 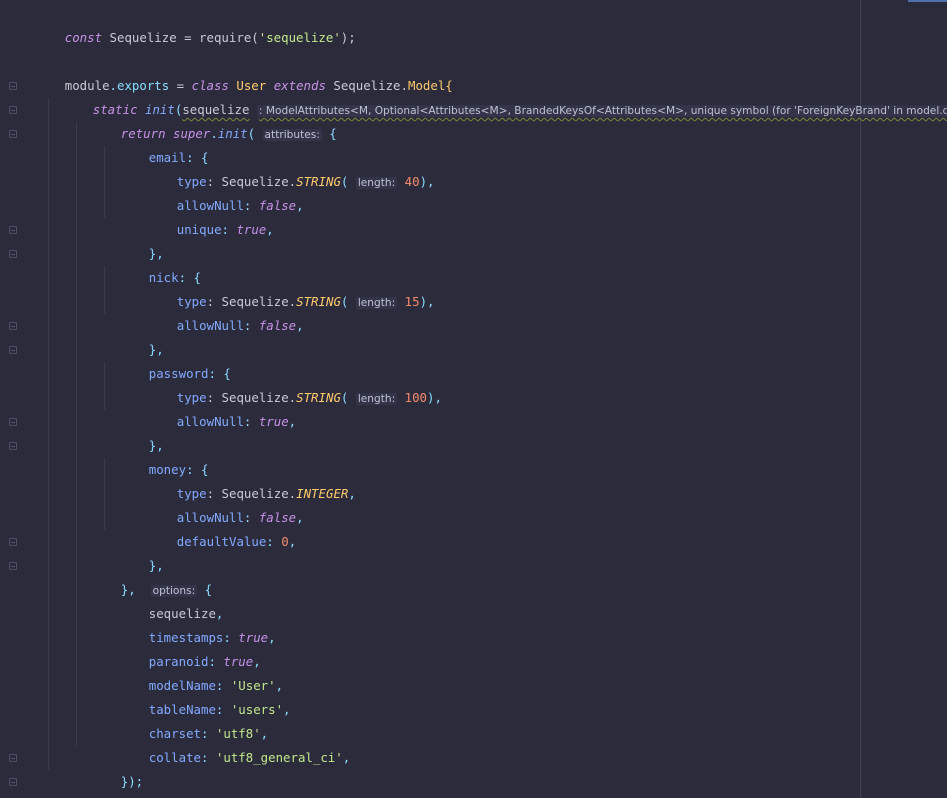 What do you see at coordinates (214, 527) in the screenshot?
I see `code-line-22: defaultValue: 0,` at bounding box center [214, 527].